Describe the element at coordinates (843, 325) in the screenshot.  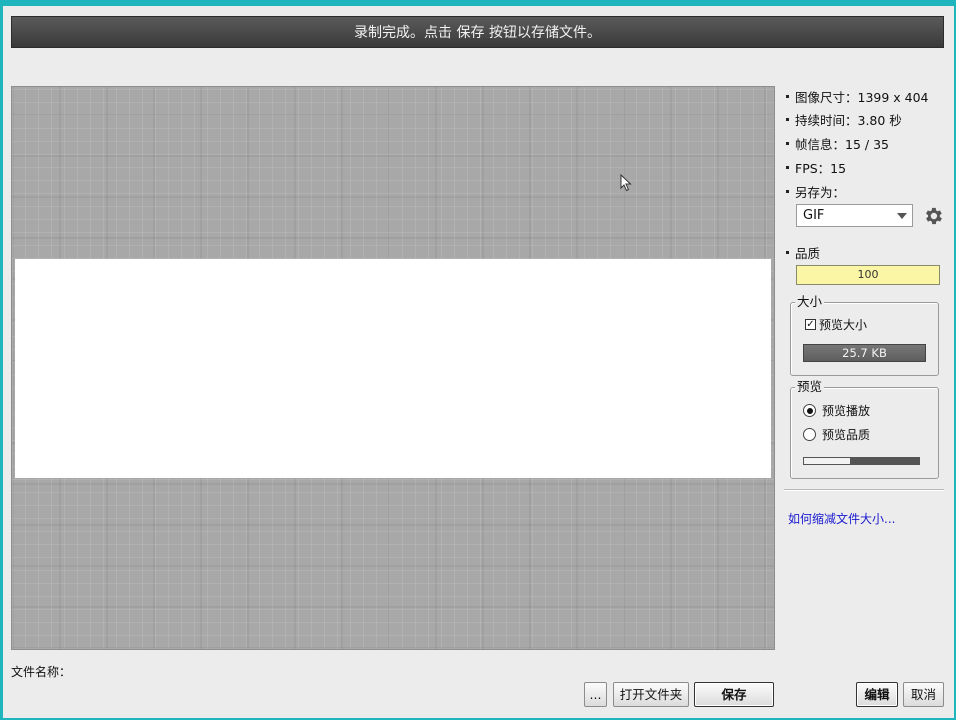
I see `preview-size-label: 预览大小` at that location.